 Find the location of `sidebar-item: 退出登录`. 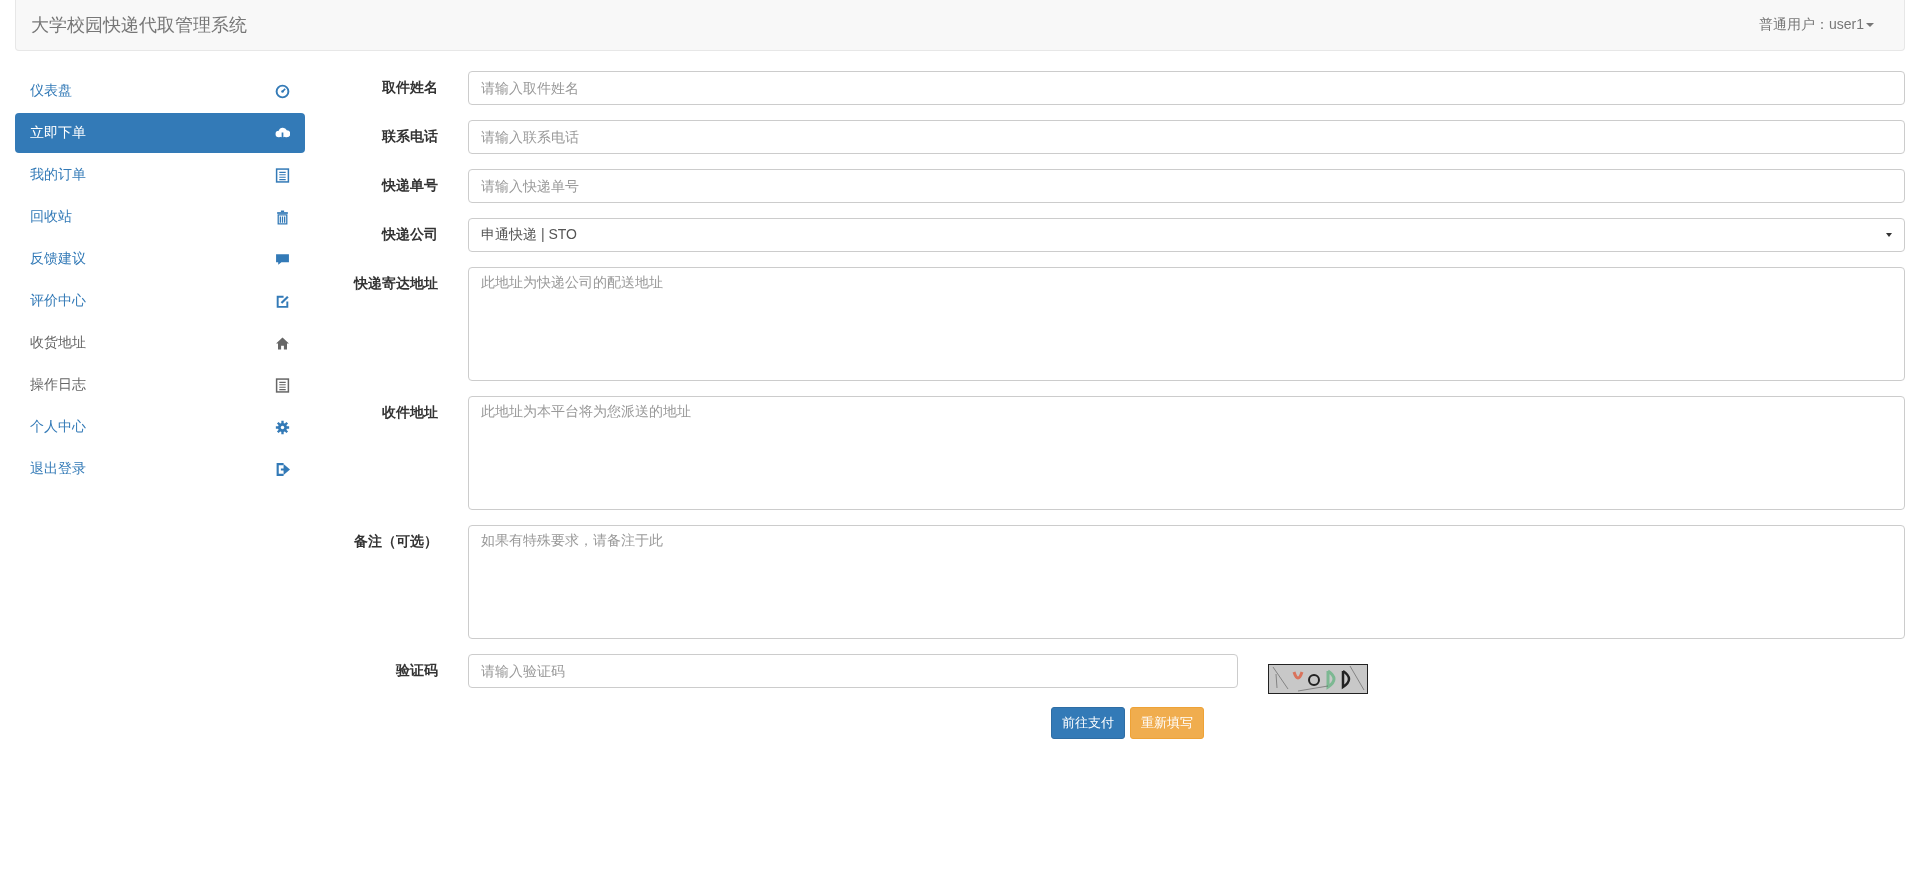

sidebar-item: 退出登录 is located at coordinates (160, 469).